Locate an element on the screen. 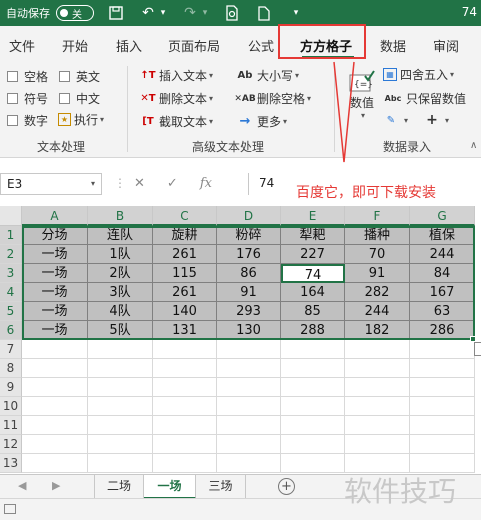  round-button: ▦ 四舍五入 ▾ is located at coordinates (418, 74).